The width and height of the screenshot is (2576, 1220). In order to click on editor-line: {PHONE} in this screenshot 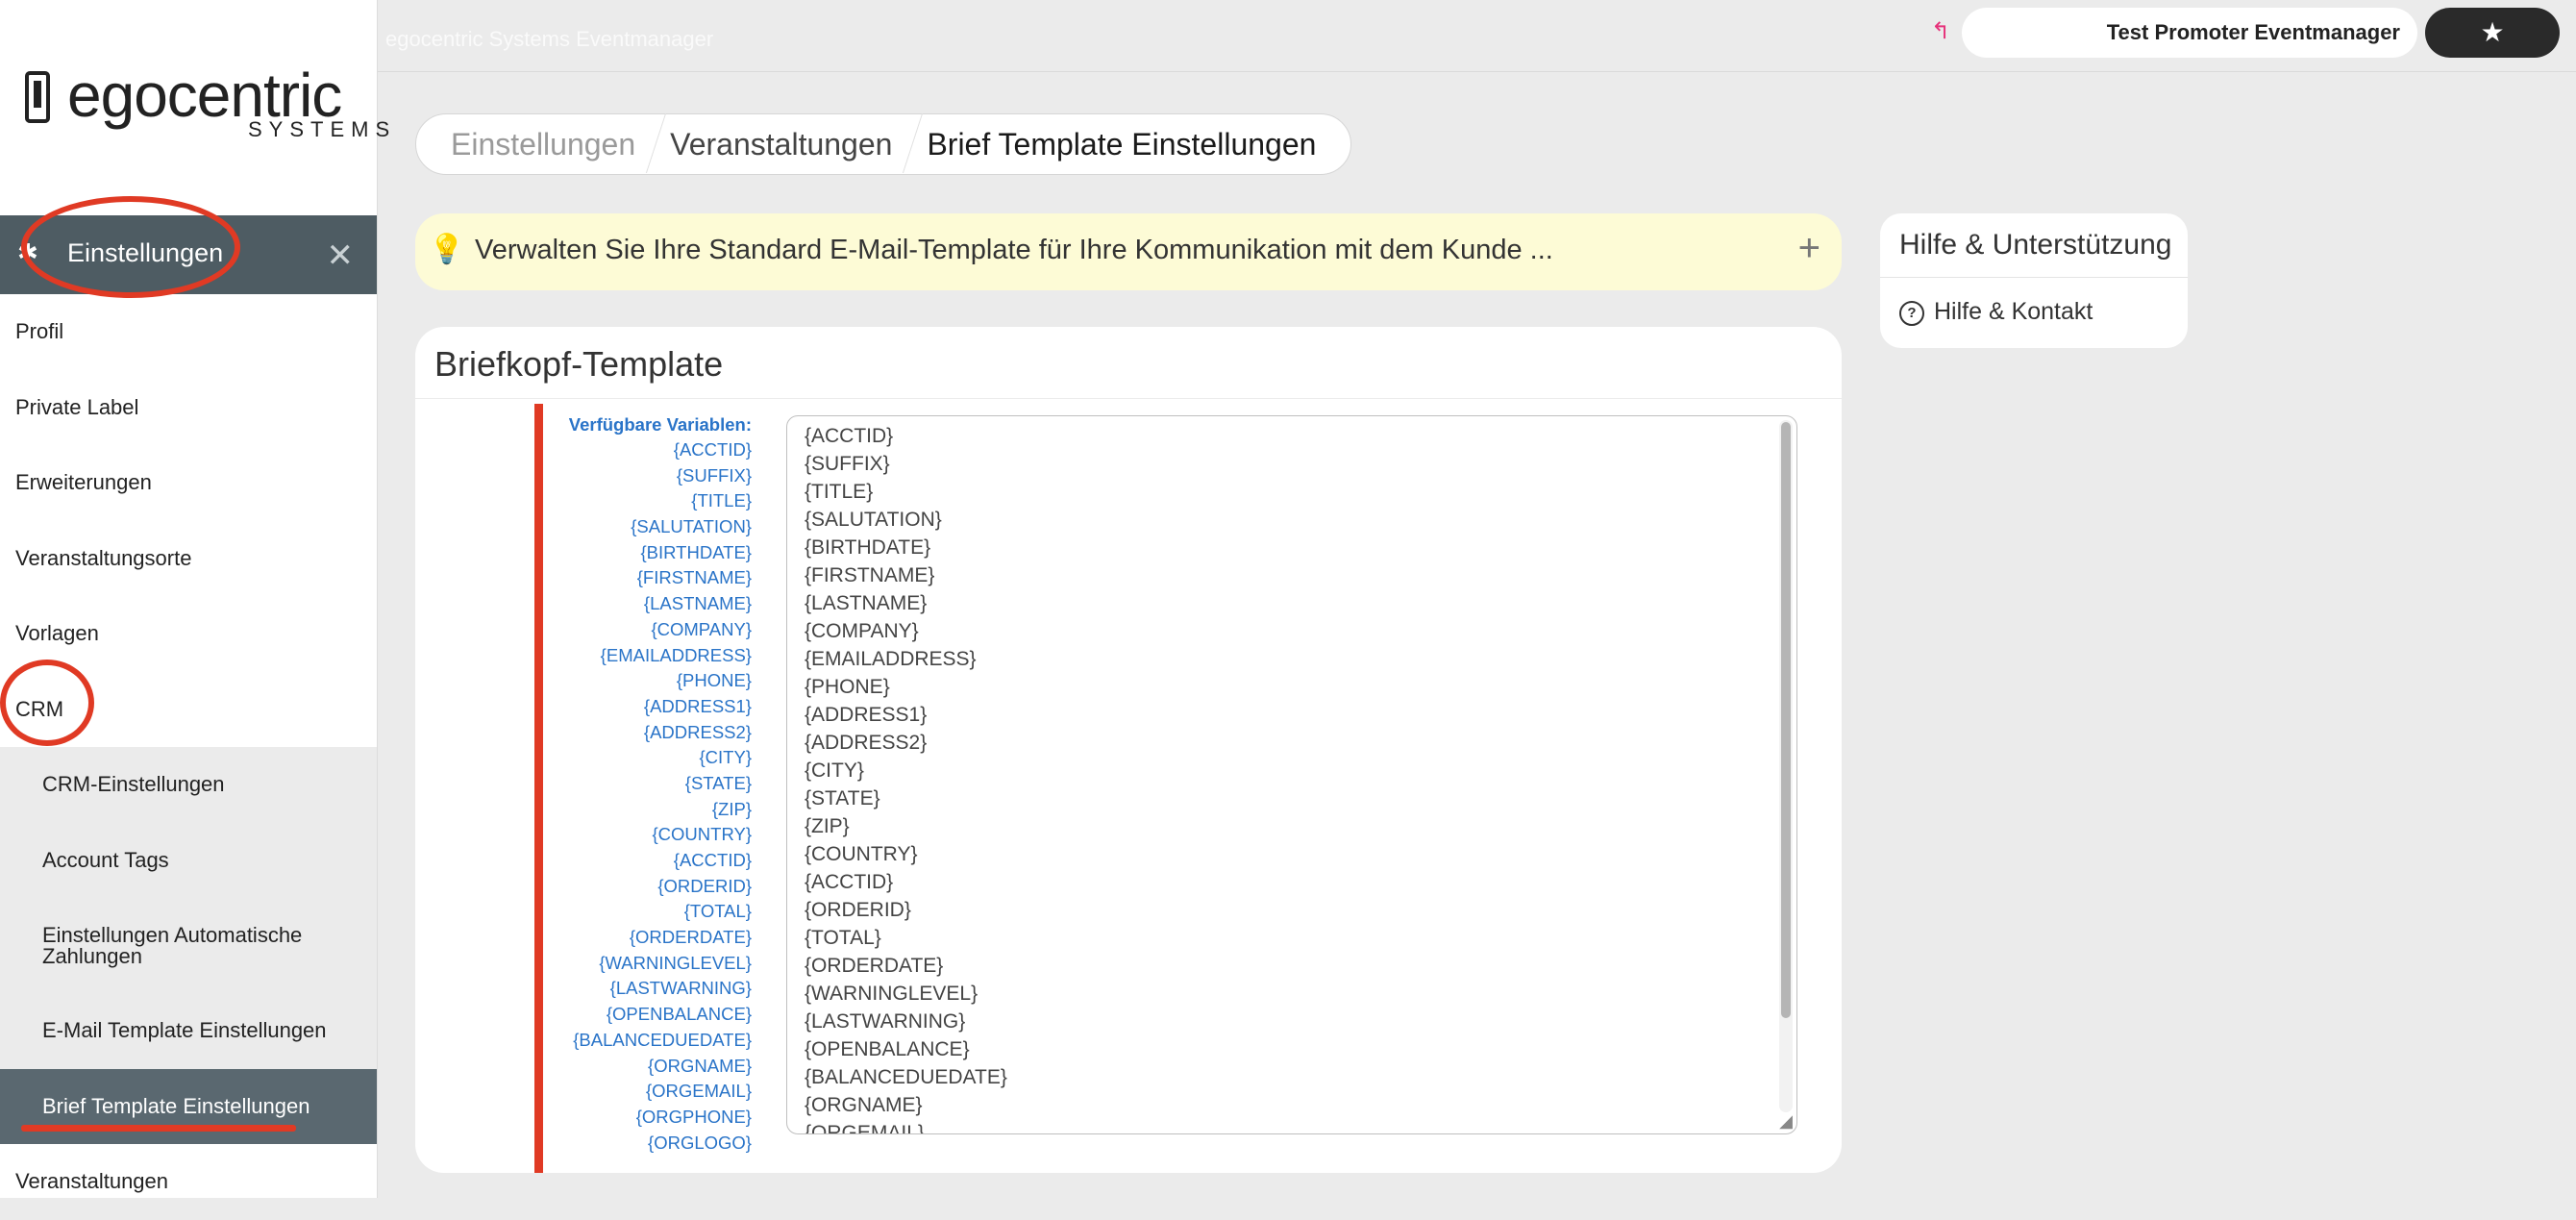, I will do `click(847, 687)`.